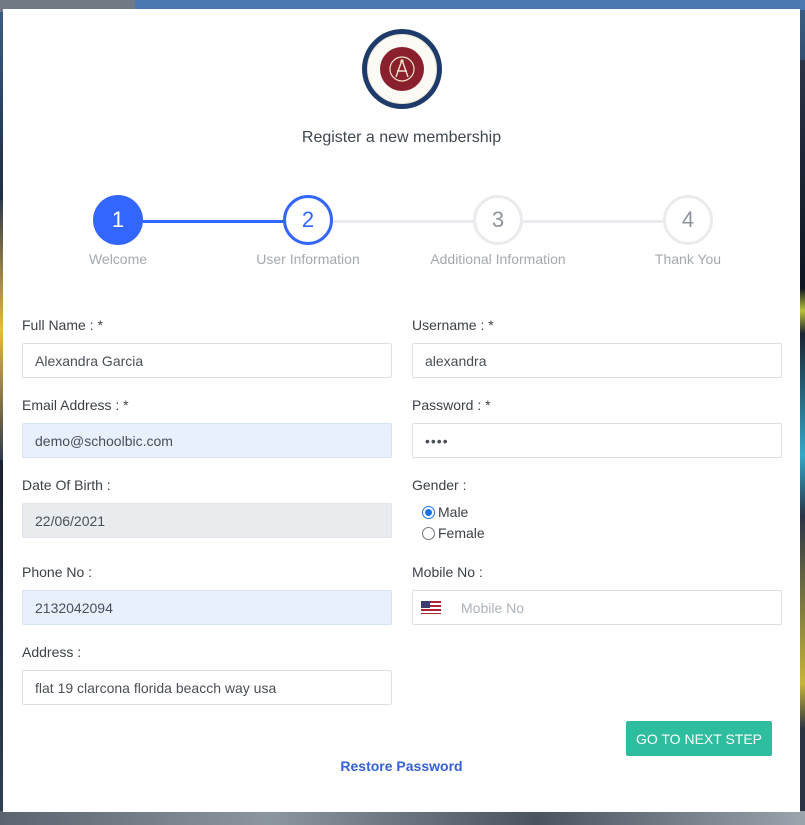 The image size is (805, 825). I want to click on gender-option-male: Male, so click(445, 512).